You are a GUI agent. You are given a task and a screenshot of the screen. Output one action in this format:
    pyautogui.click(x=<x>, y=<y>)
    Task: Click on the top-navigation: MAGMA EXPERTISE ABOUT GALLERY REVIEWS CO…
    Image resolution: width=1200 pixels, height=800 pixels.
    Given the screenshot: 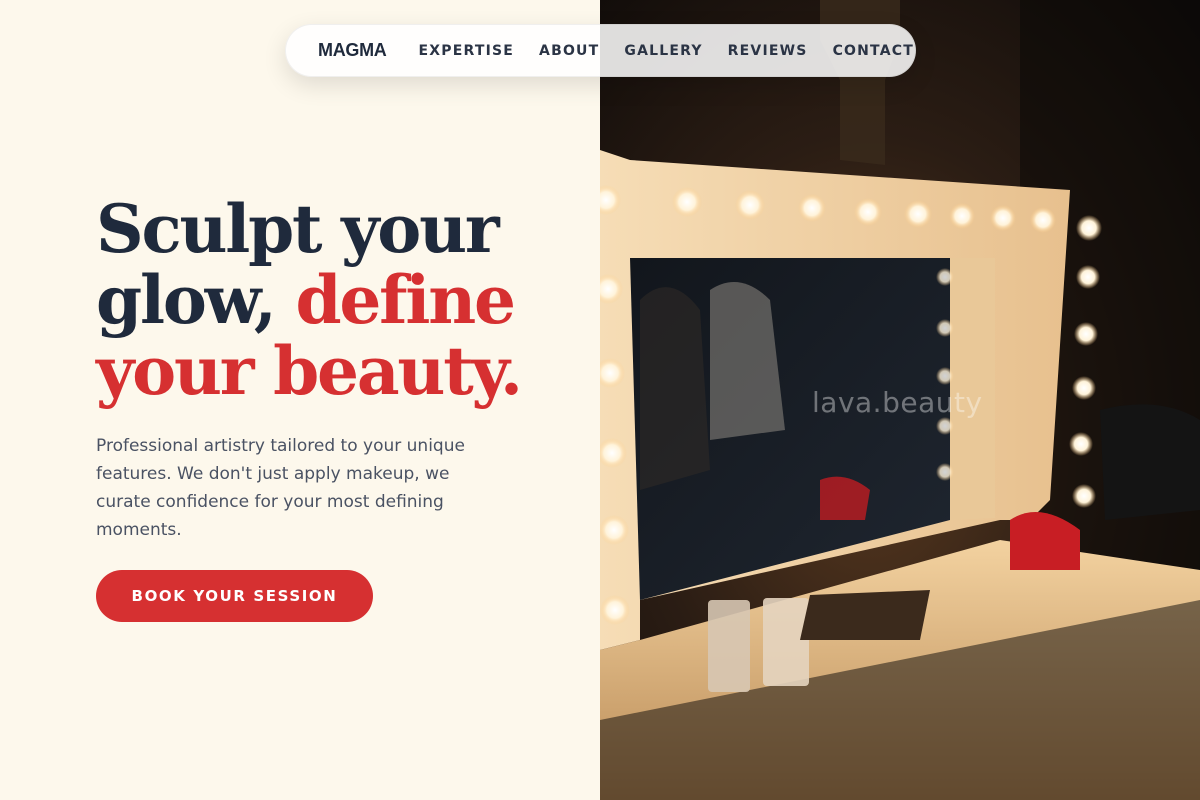 What is the action you would take?
    pyautogui.click(x=600, y=50)
    